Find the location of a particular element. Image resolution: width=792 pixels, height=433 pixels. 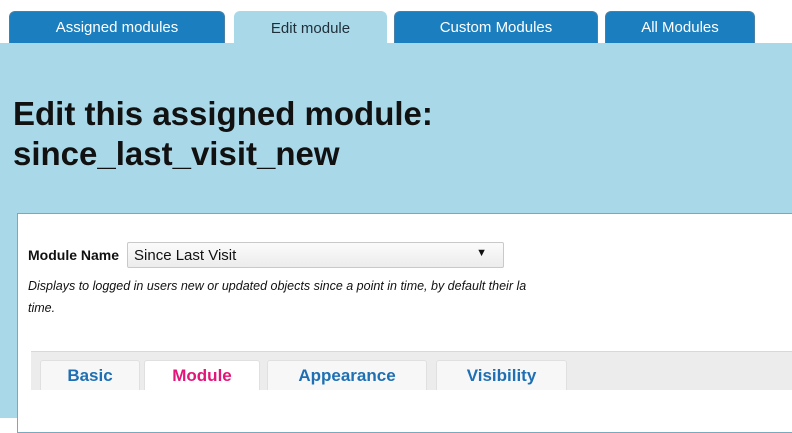

module-name-row: Module Name Since Last Visit ▼ is located at coordinates (266, 255).